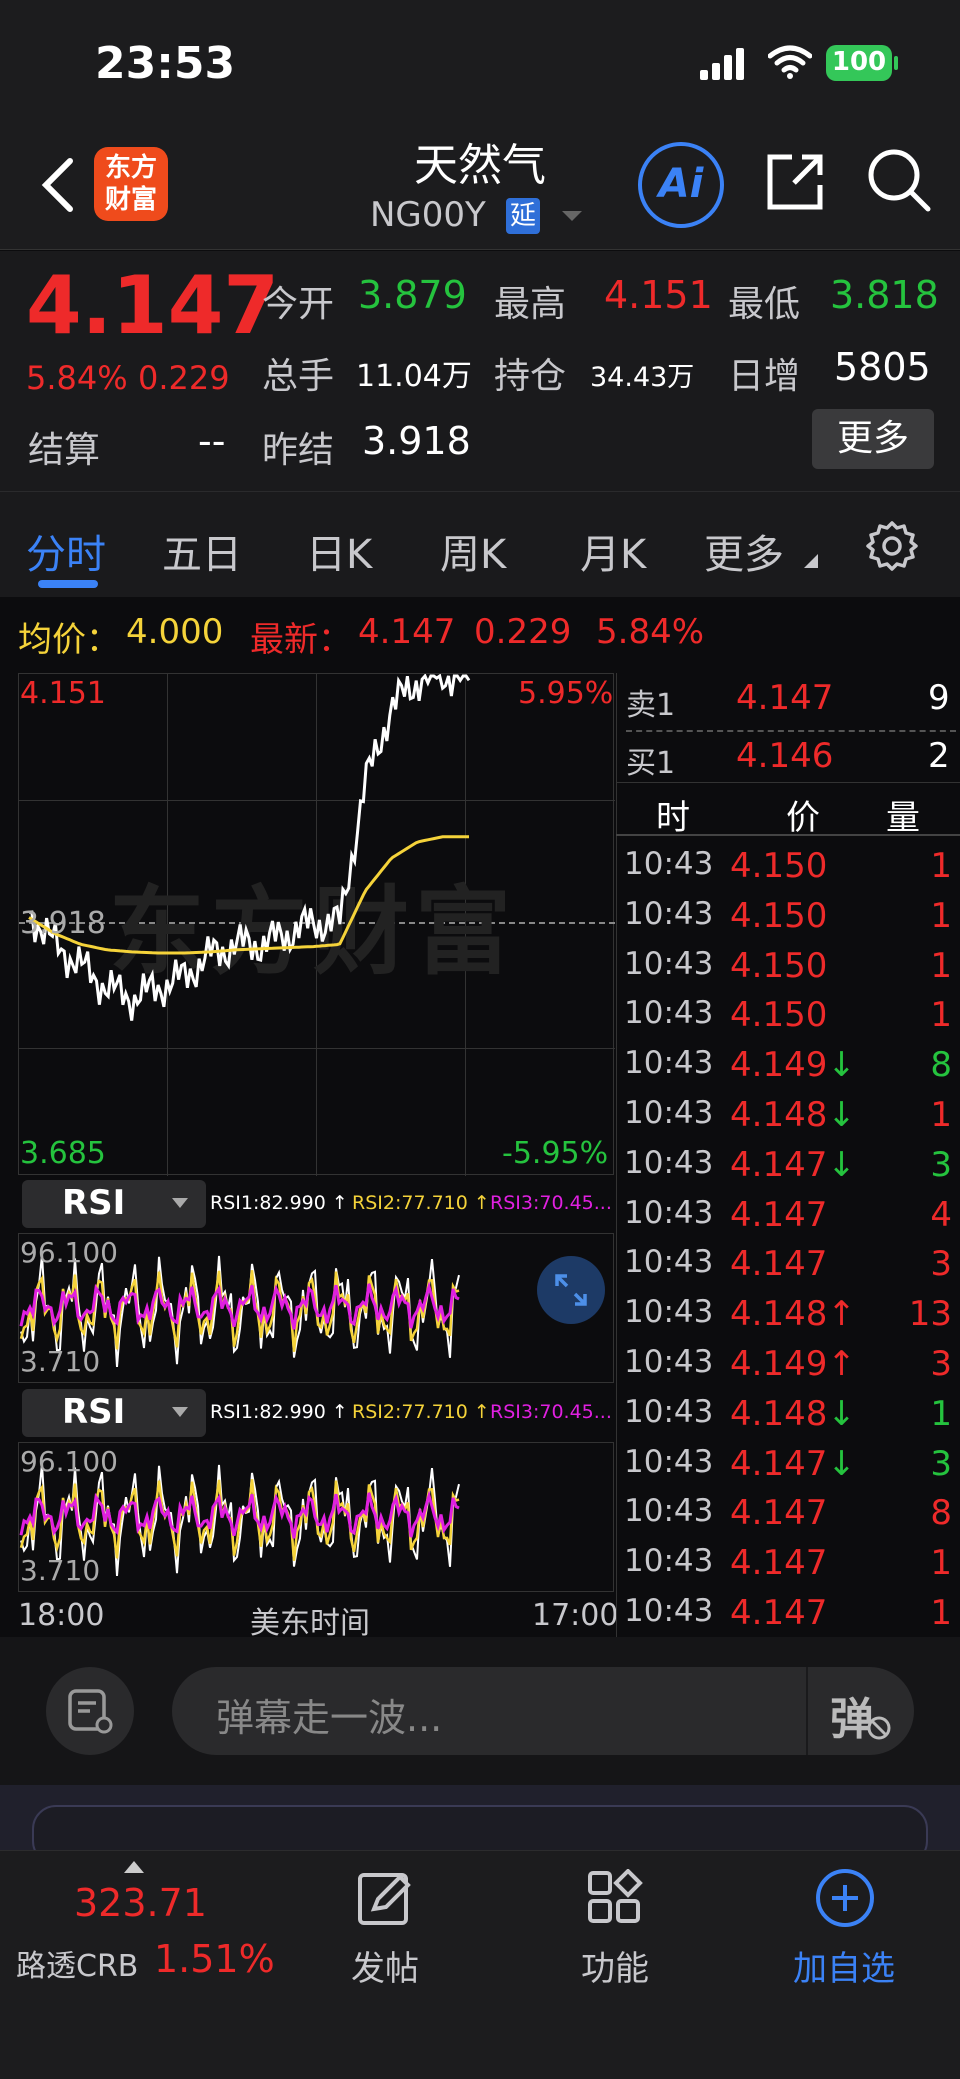  What do you see at coordinates (899, 180) in the screenshot?
I see `search-icon` at bounding box center [899, 180].